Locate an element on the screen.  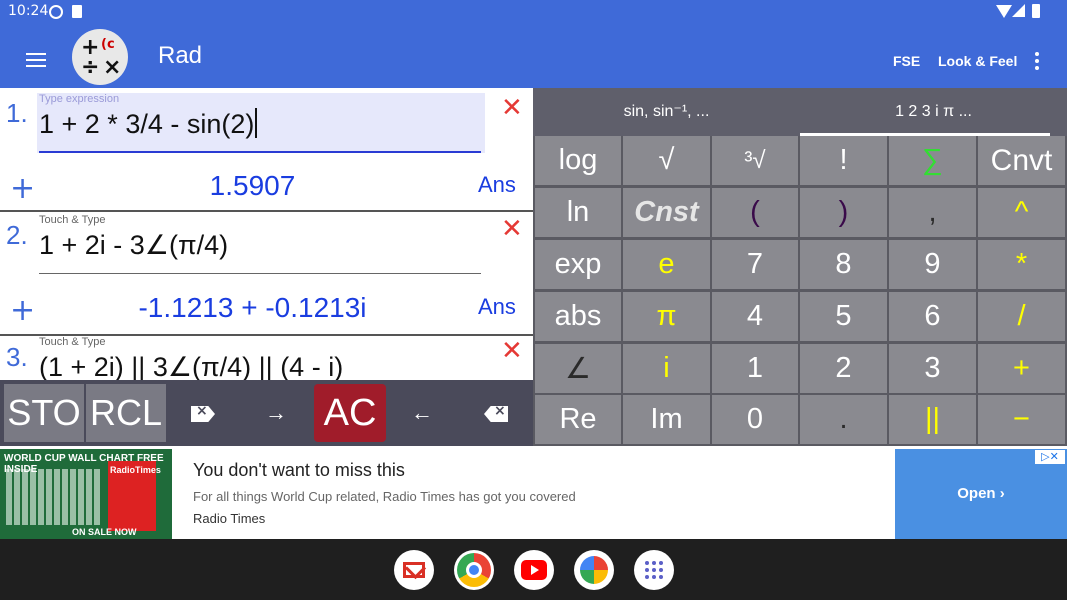
wifi-icon is located at coordinates (1004, 11).